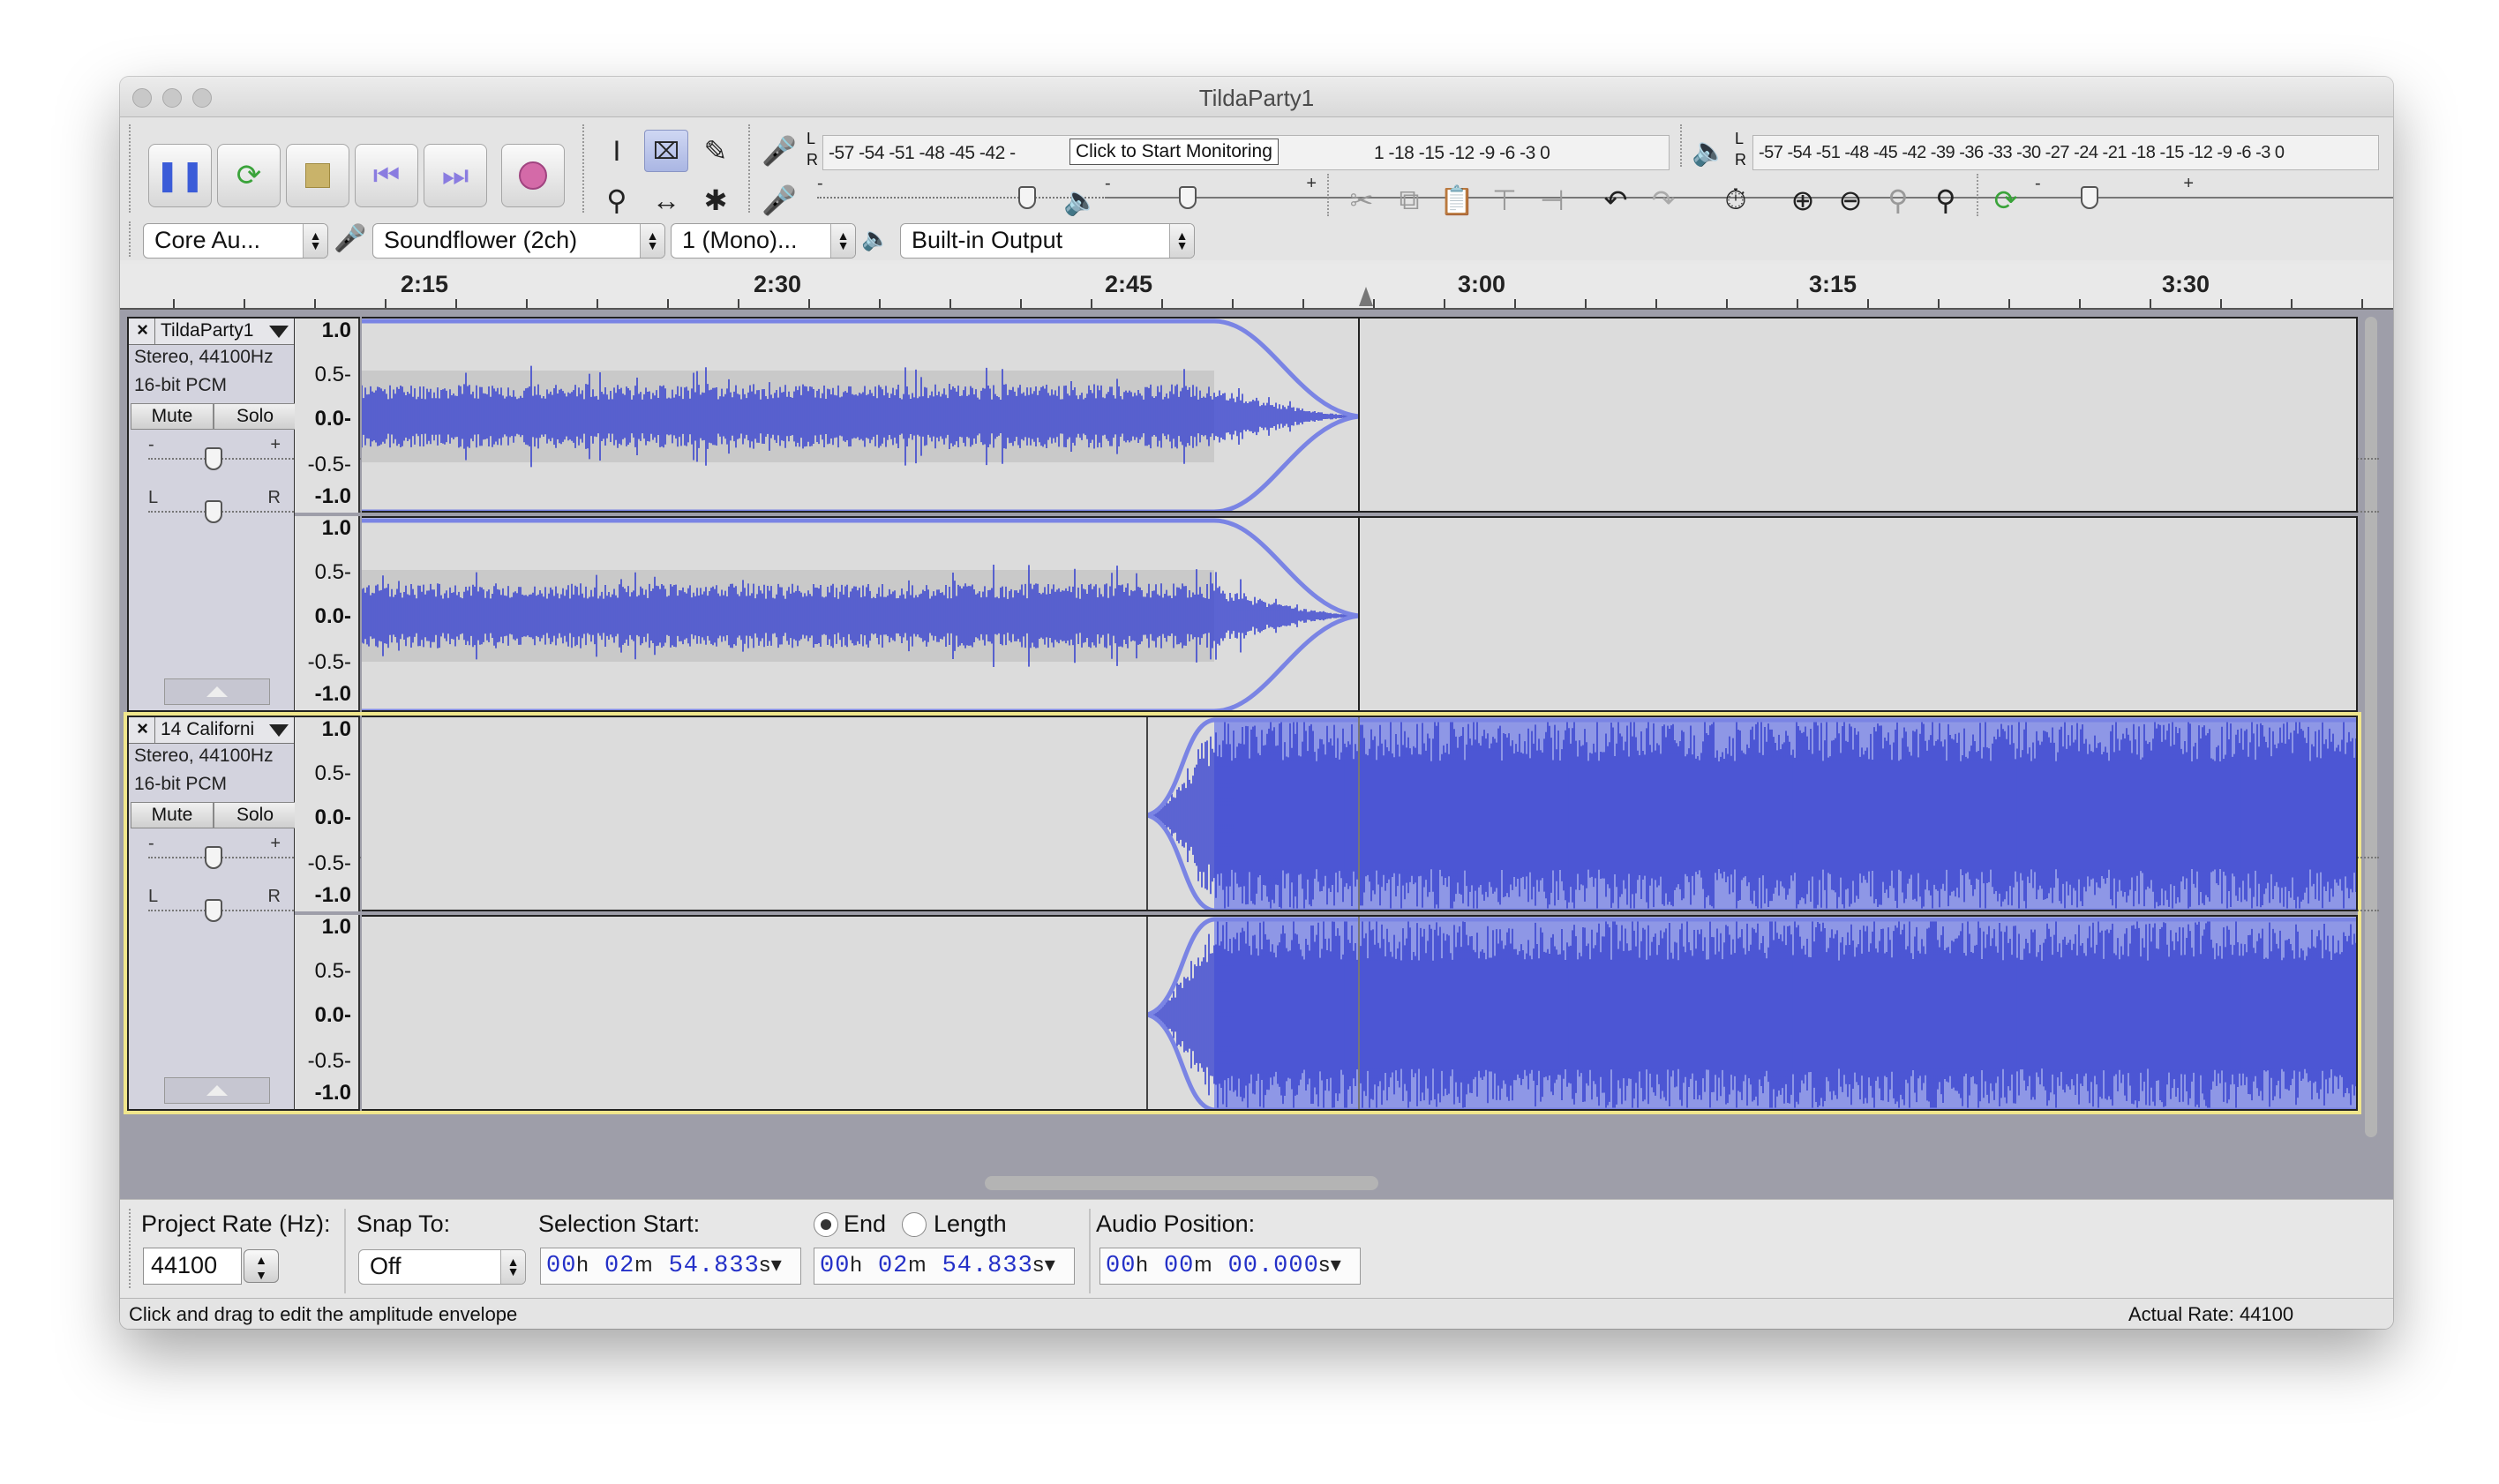  I want to click on play-meter-button: 🔈, so click(1709, 151).